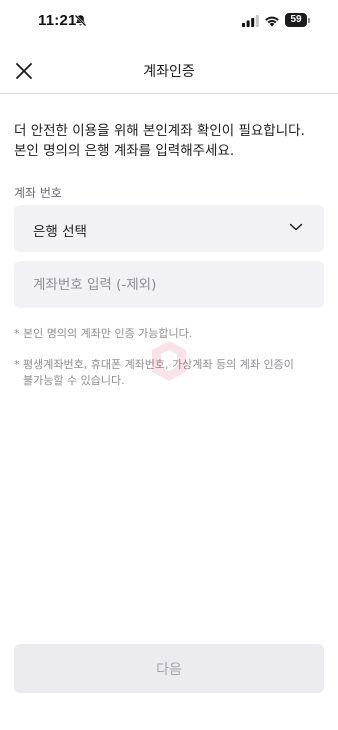  What do you see at coordinates (60, 232) in the screenshot?
I see `bank-select-value: 은행 선택` at bounding box center [60, 232].